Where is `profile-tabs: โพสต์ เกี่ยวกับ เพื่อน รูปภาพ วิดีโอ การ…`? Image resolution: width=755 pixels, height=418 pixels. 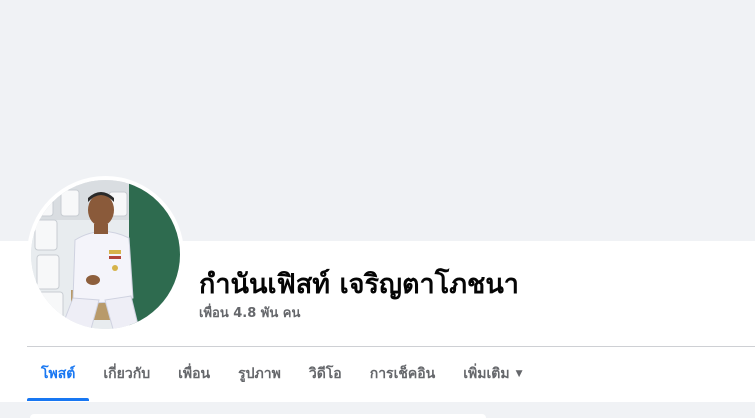
profile-tabs: โพสต์ เกี่ยวกับ เพื่อน รูปภาพ วิดีโอ การ… is located at coordinates (282, 374).